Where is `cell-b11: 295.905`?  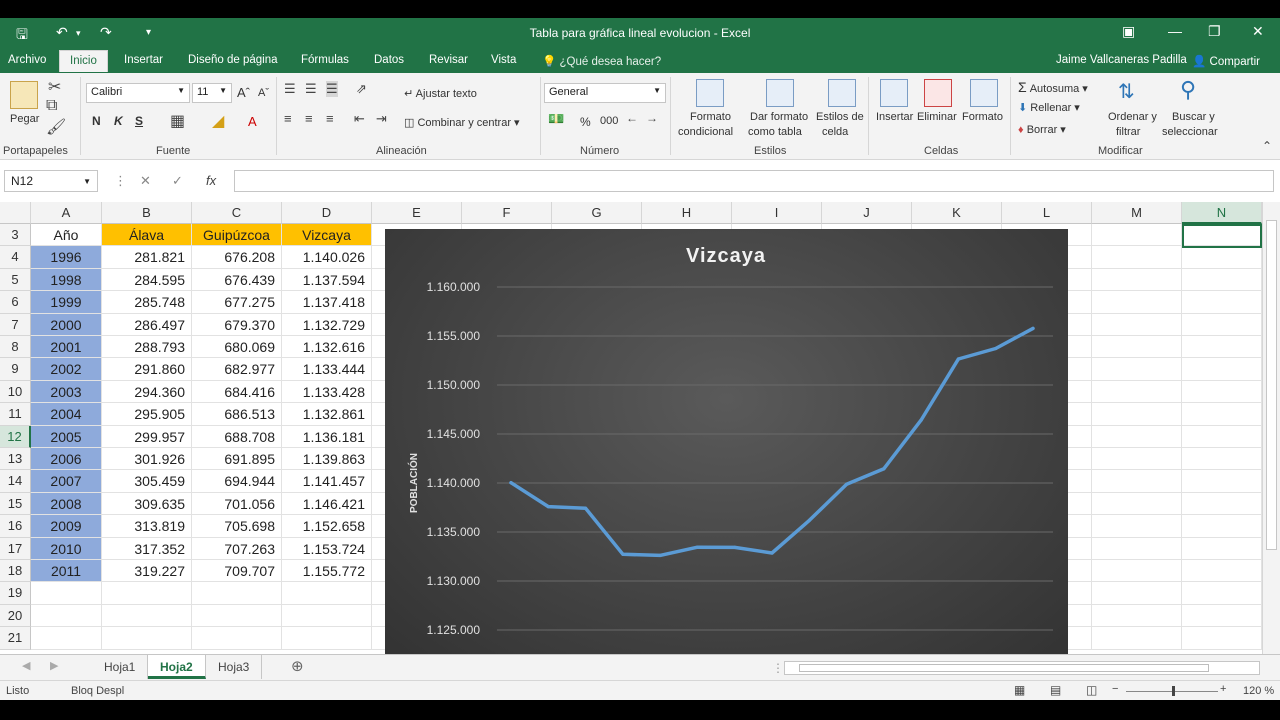
cell-b11: 295.905 is located at coordinates (147, 414).